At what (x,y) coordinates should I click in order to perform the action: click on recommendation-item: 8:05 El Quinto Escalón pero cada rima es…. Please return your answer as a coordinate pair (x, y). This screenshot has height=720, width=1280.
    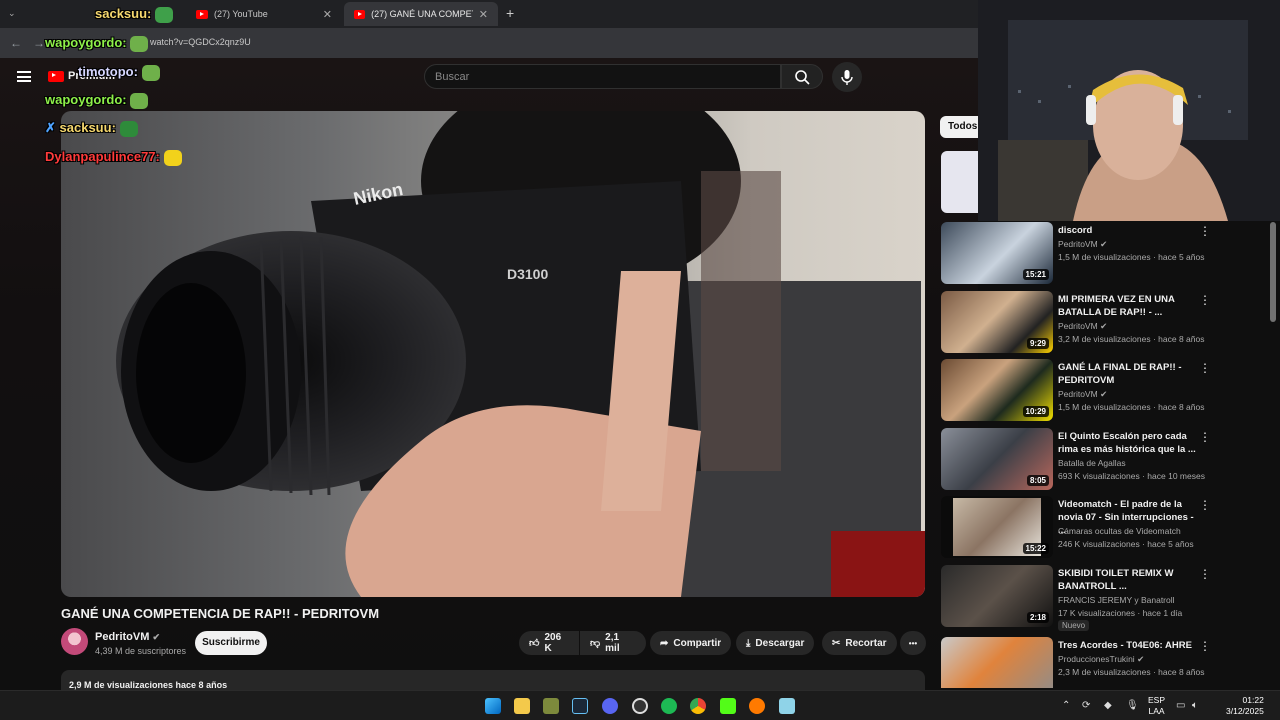
    Looking at the image, I should click on (1101, 459).